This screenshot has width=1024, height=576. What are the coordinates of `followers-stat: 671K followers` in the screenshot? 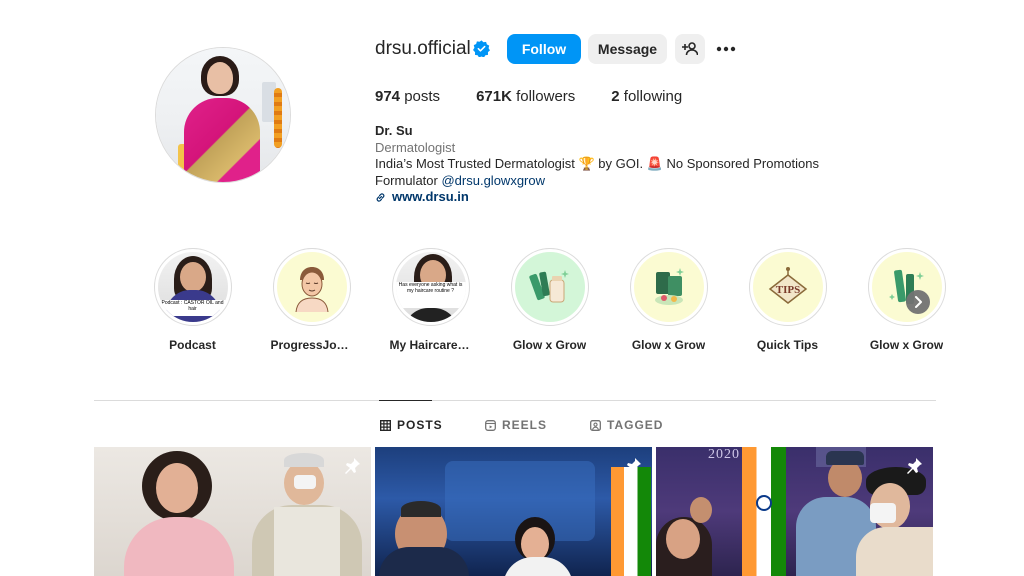 It's located at (525, 96).